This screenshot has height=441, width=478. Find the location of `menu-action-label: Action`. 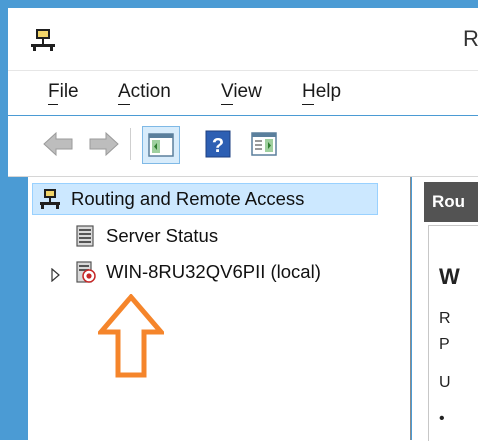

menu-action-label: Action is located at coordinates (144, 91).